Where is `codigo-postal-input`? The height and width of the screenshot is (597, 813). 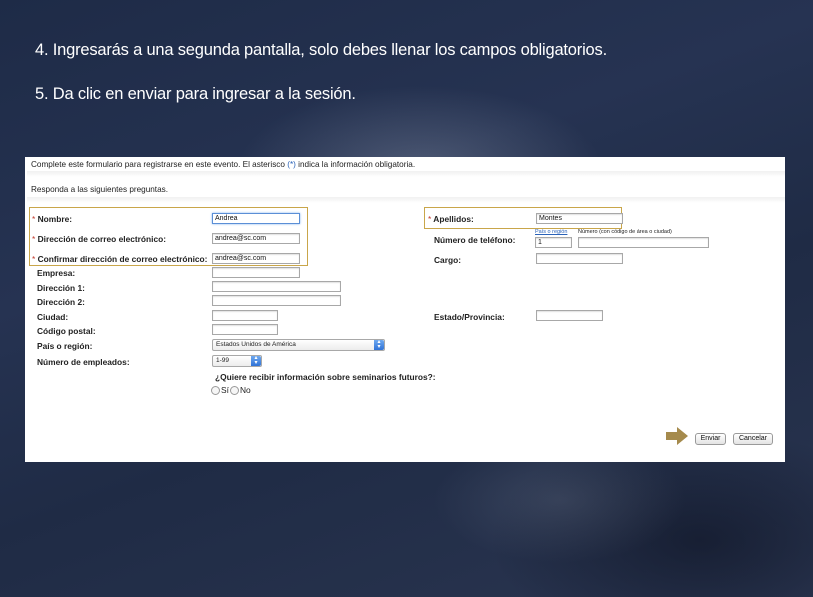
codigo-postal-input is located at coordinates (245, 329).